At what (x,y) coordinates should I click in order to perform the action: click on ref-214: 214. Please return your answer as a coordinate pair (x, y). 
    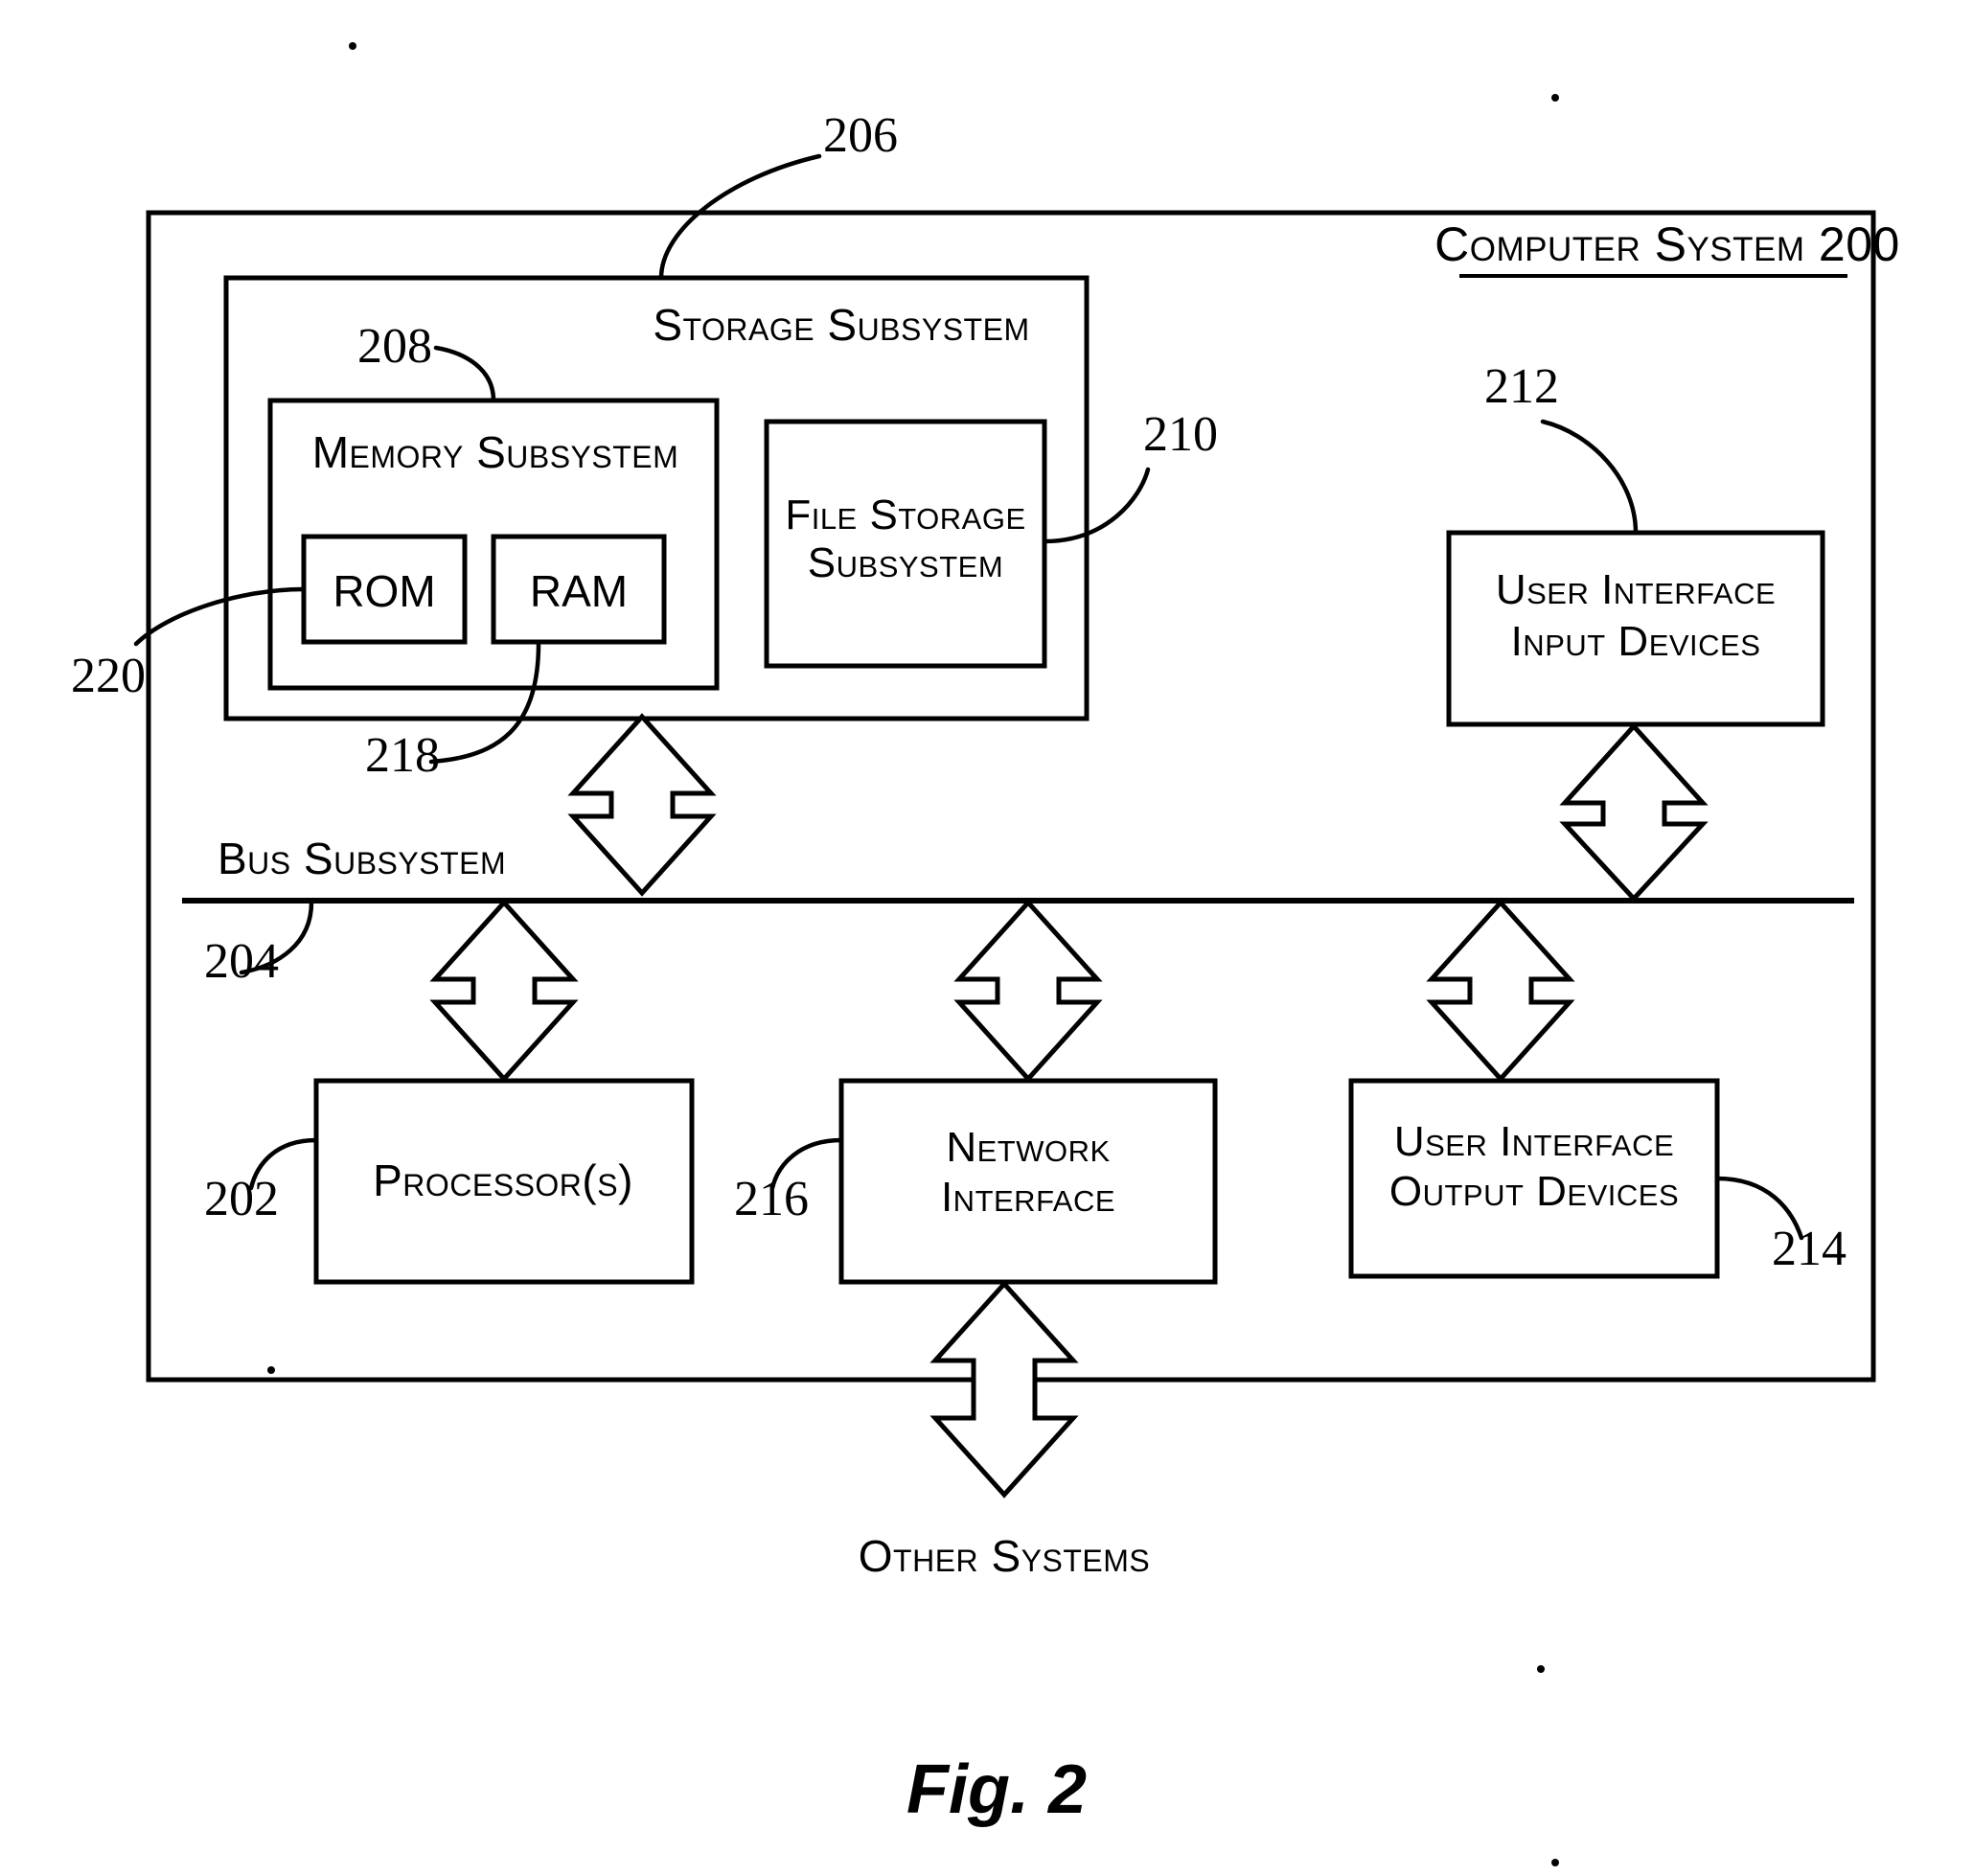
    Looking at the image, I should click on (1809, 1249).